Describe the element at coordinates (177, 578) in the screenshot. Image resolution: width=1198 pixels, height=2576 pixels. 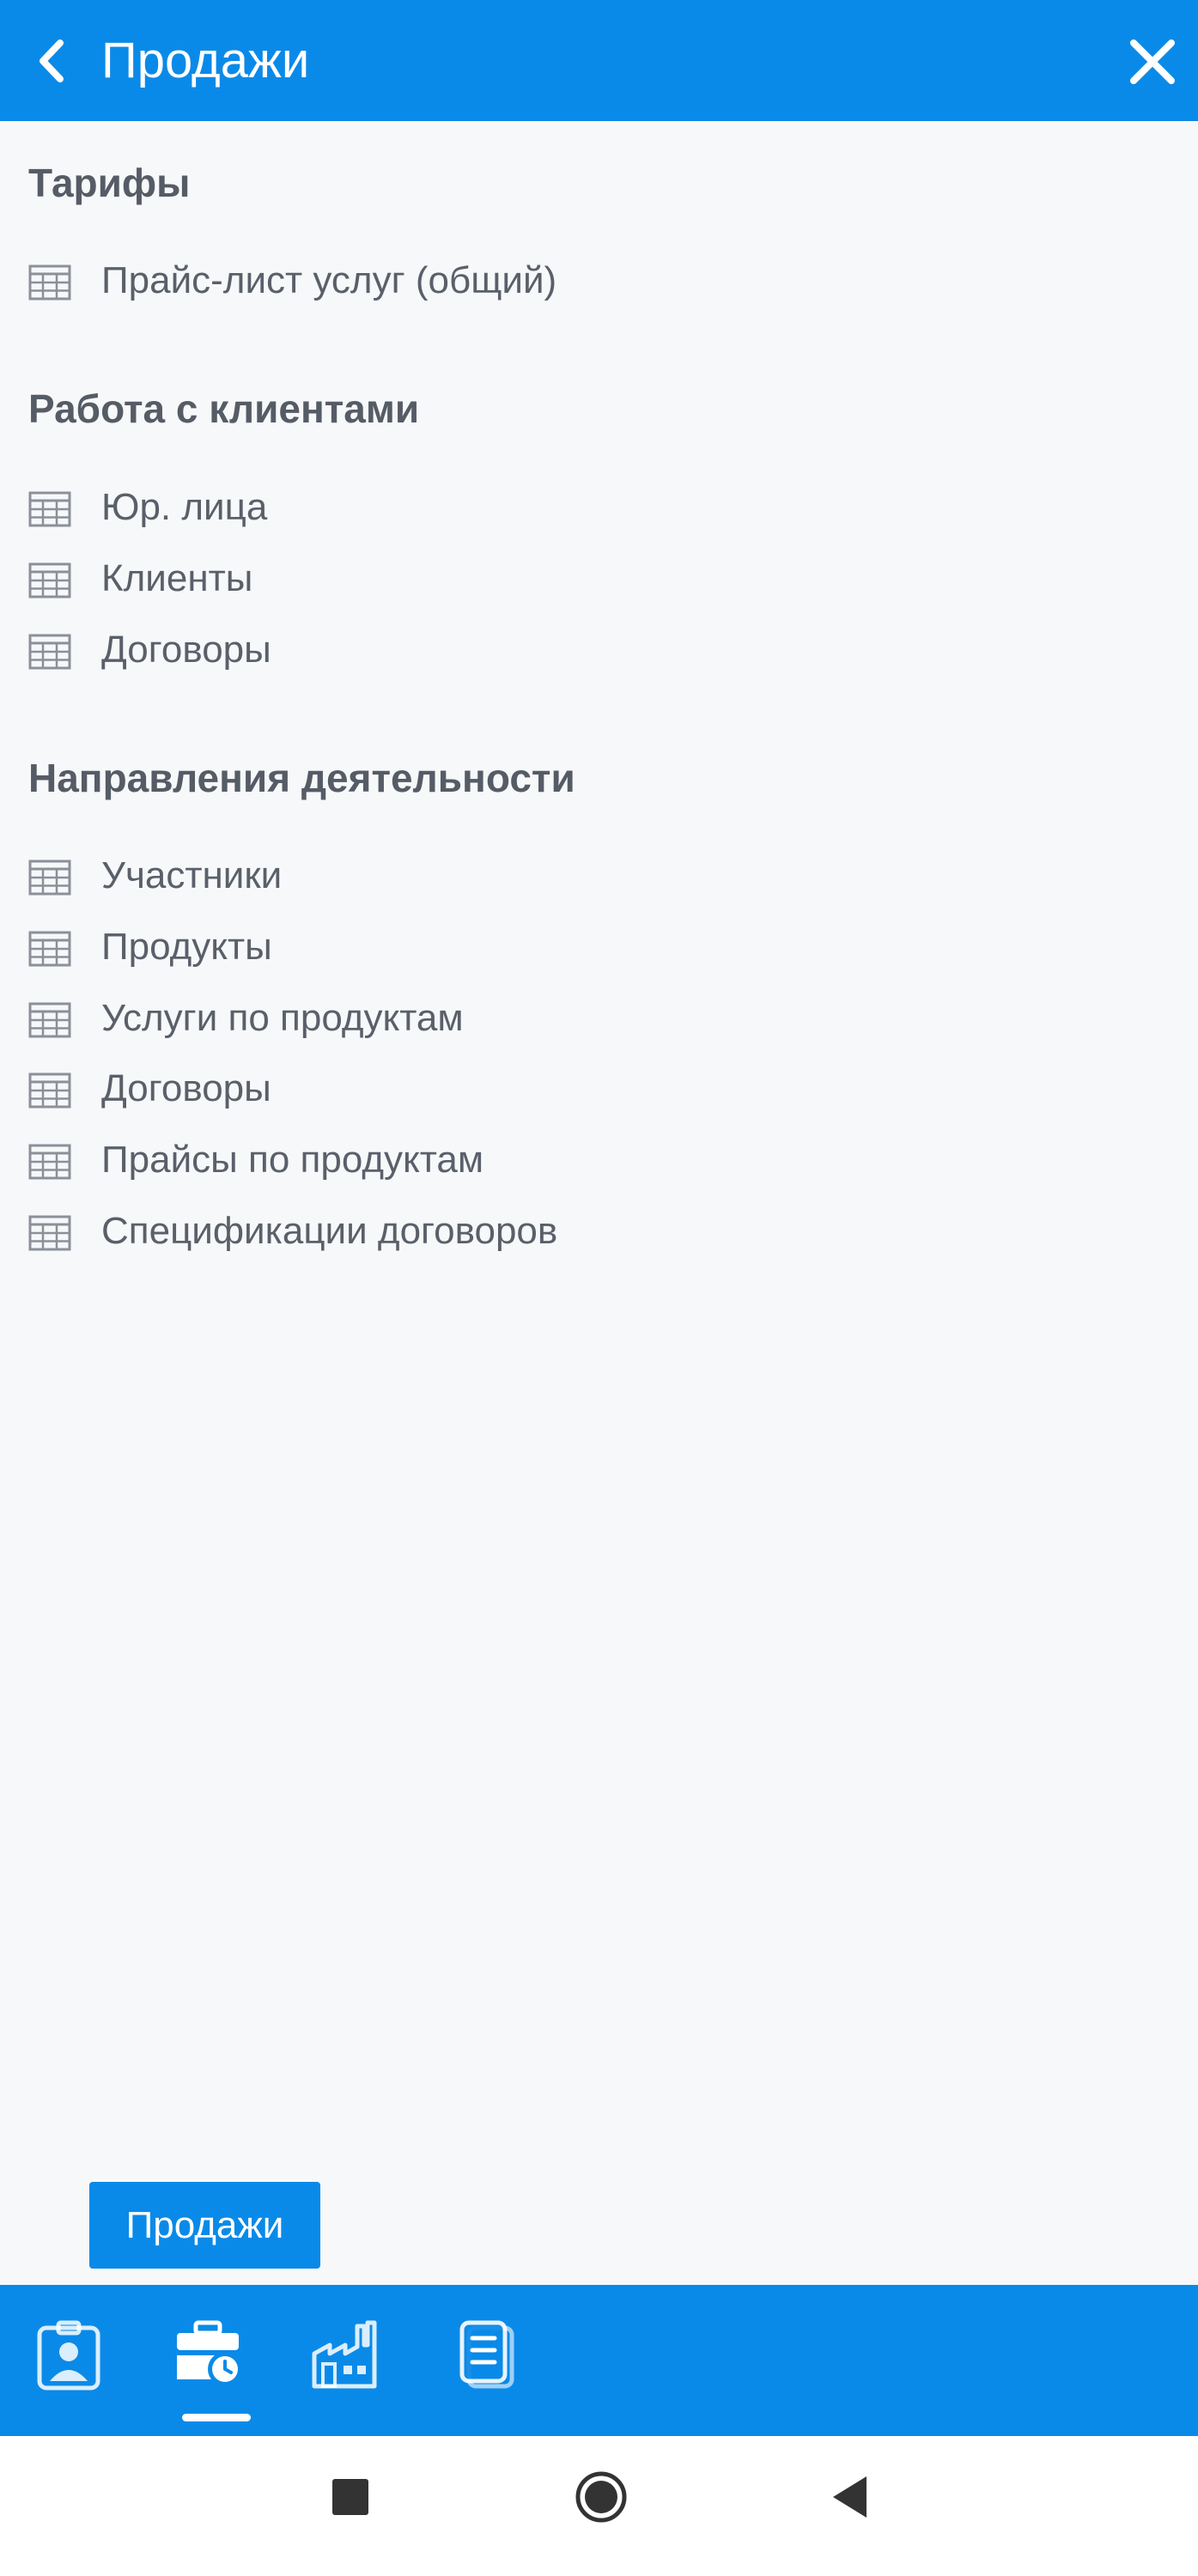
I see `list-item-label: Клиенты` at that location.